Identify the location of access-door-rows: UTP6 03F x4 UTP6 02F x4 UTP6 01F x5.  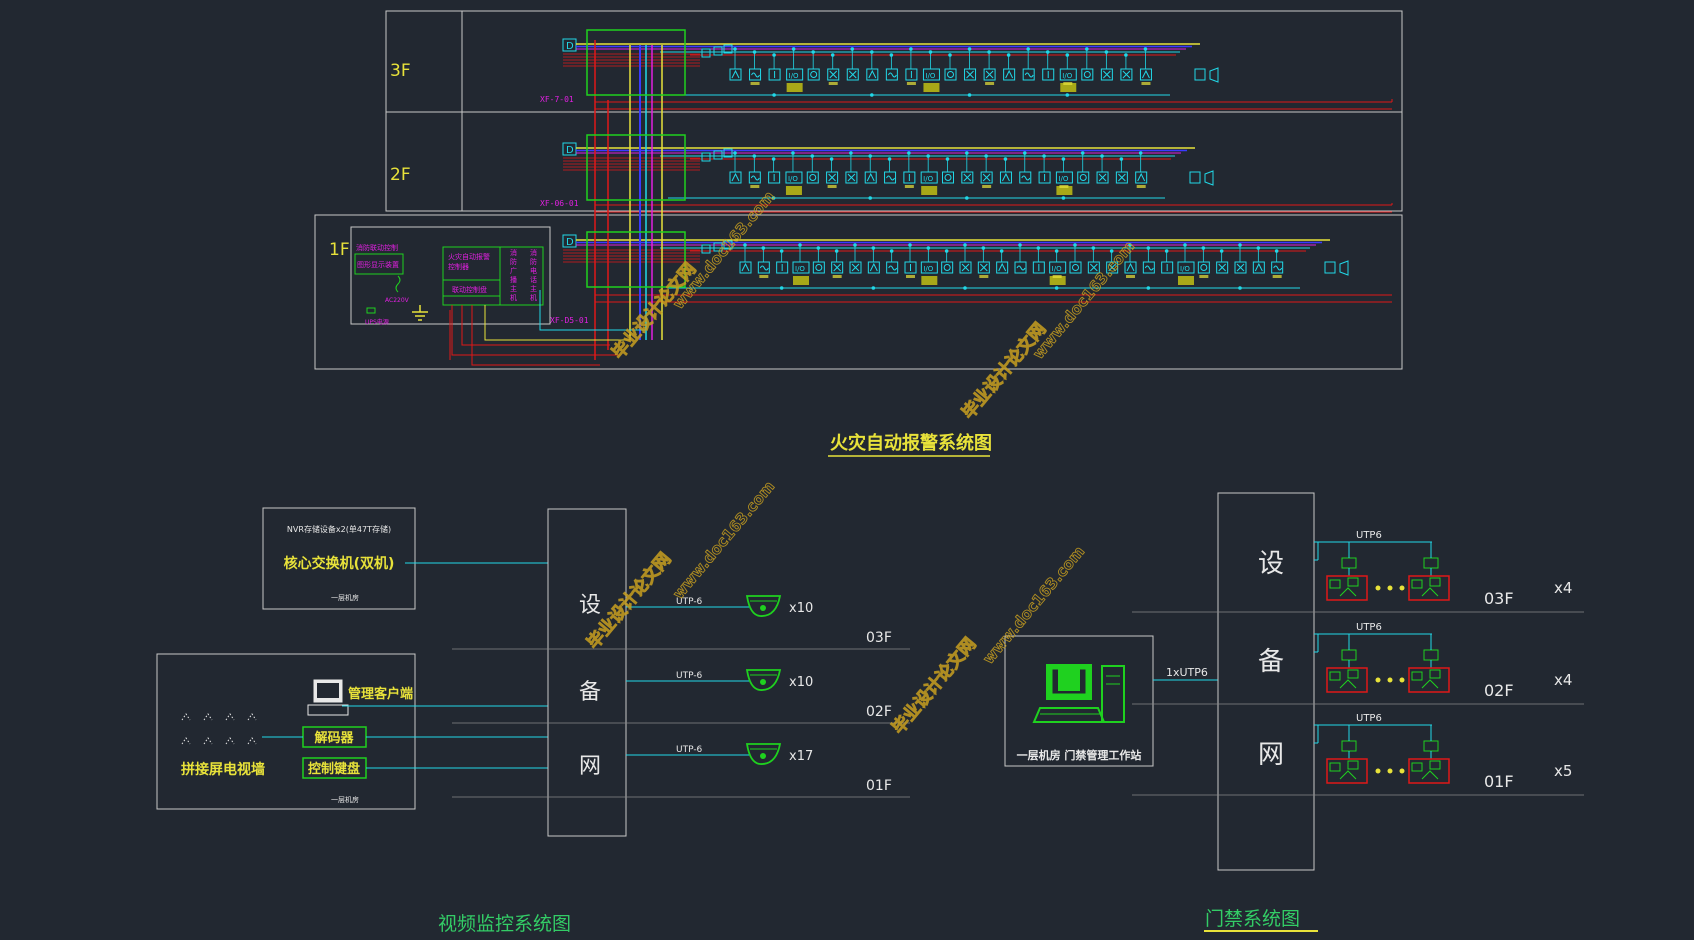
(1358, 663).